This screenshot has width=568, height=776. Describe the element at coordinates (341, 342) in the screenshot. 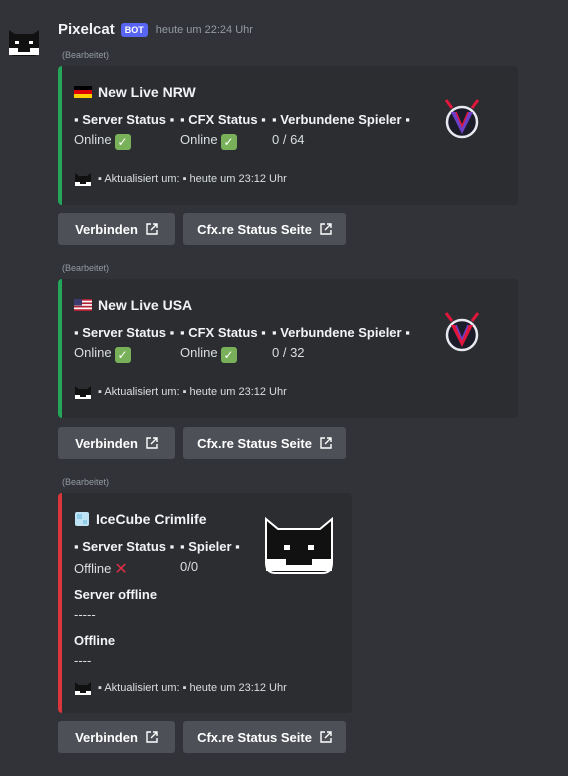

I see `field-players: ▪ Verbundene Spieler ▪ 0 / 32` at that location.